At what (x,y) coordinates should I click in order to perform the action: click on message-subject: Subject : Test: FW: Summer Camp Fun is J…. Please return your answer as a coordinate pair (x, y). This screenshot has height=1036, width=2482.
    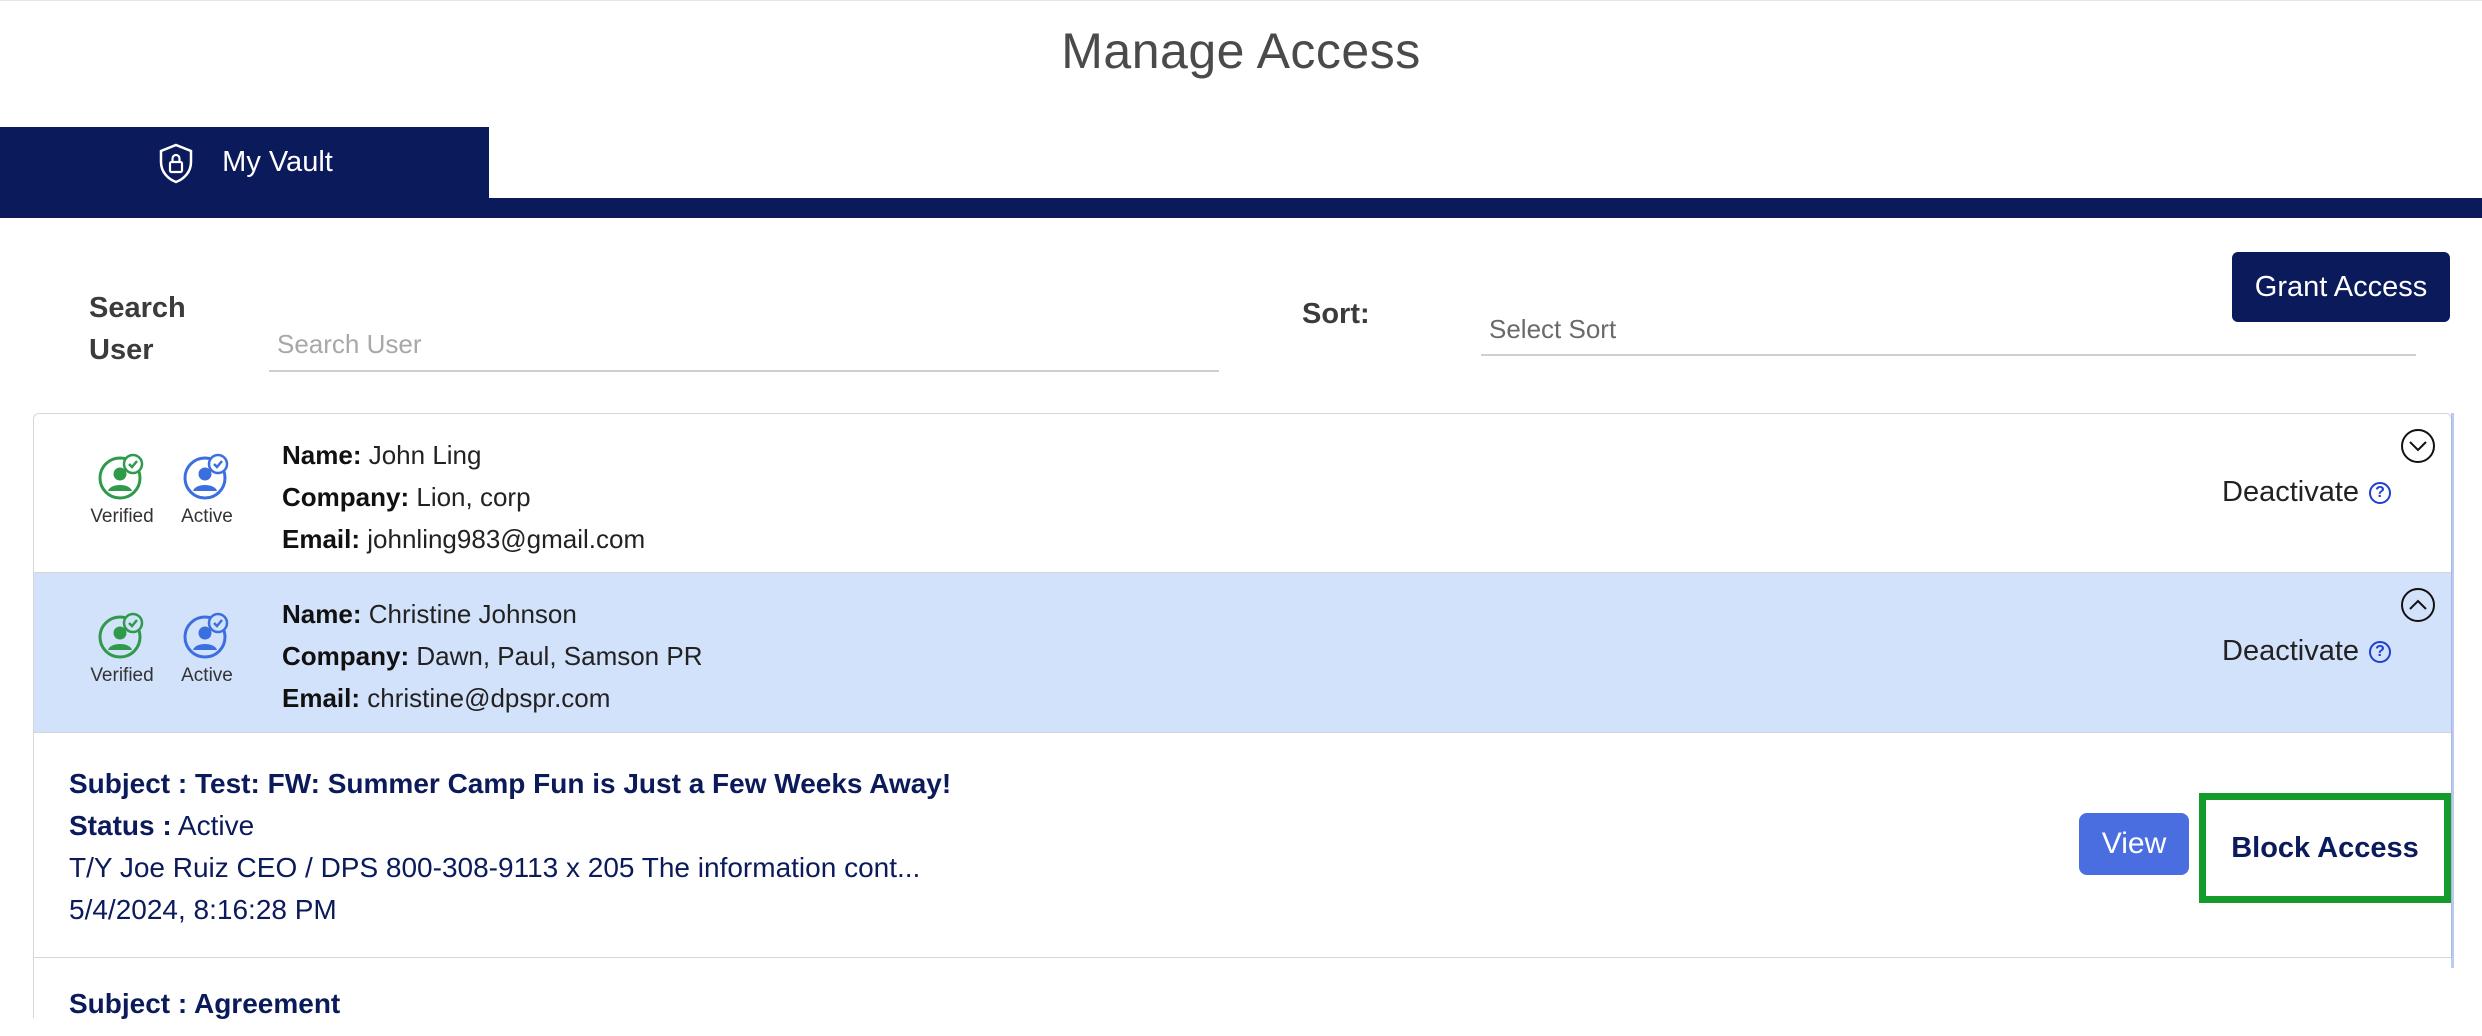
    Looking at the image, I should click on (510, 783).